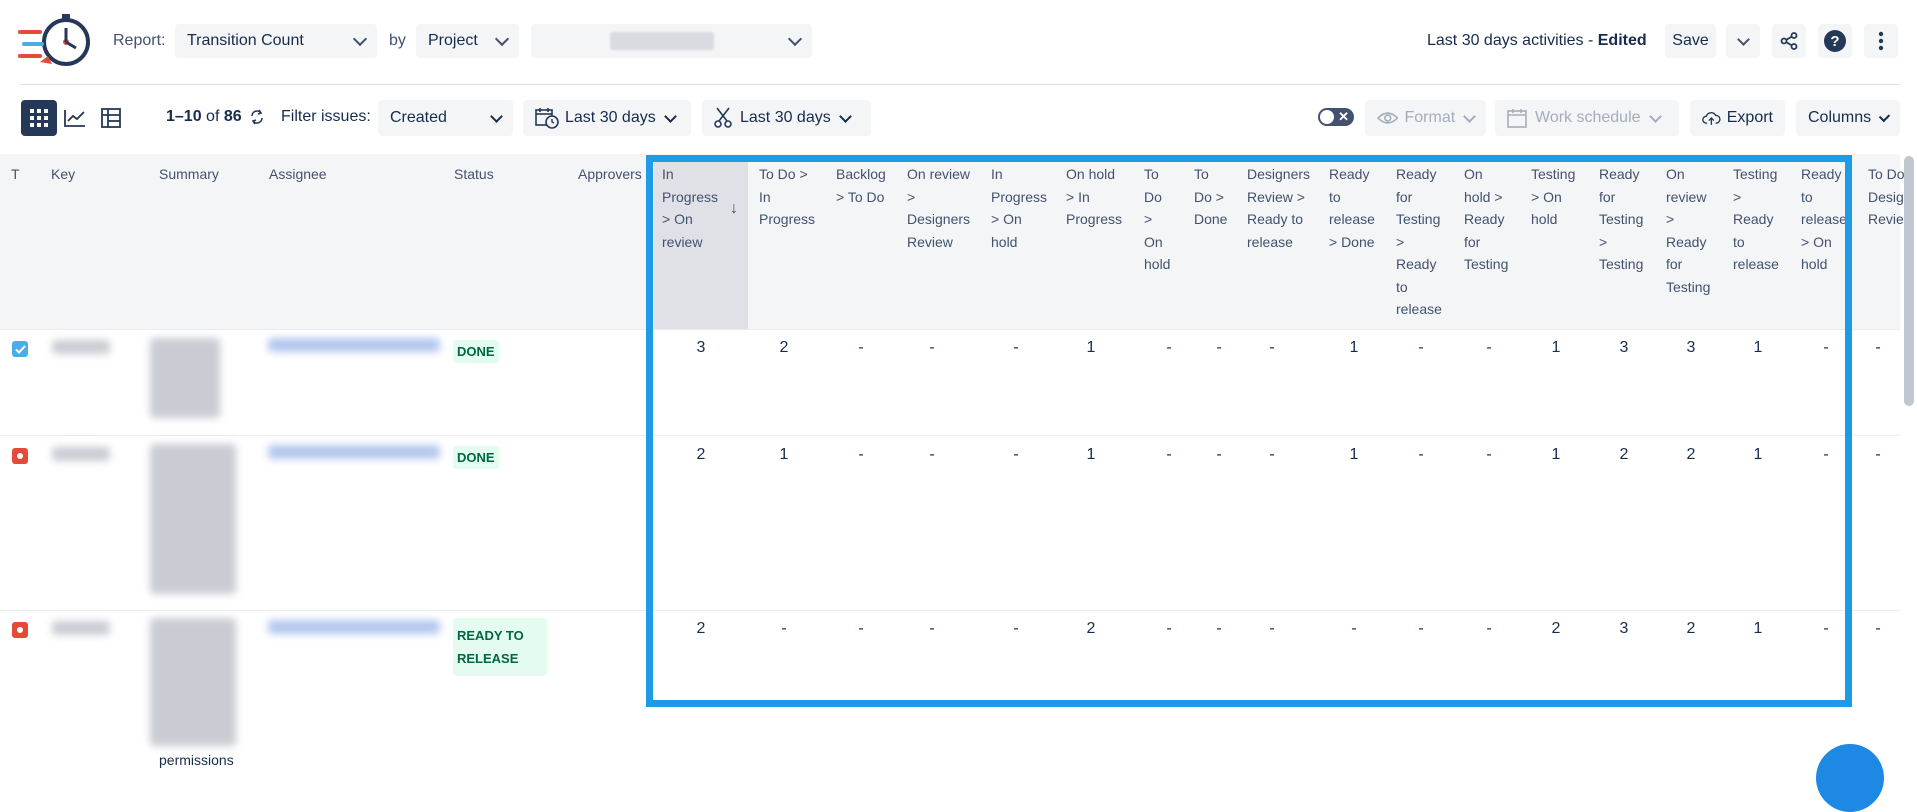 This screenshot has width=1917, height=812. Describe the element at coordinates (1517, 118) in the screenshot. I see `calendar-icon` at that location.